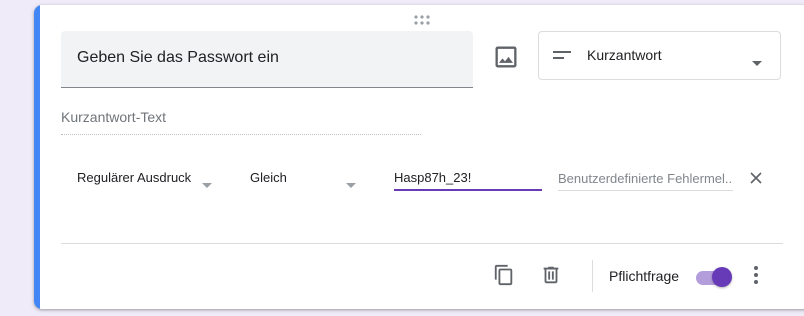 This screenshot has height=316, width=804. I want to click on question-title-input: Geben Sie das Passwort ein, so click(267, 59).